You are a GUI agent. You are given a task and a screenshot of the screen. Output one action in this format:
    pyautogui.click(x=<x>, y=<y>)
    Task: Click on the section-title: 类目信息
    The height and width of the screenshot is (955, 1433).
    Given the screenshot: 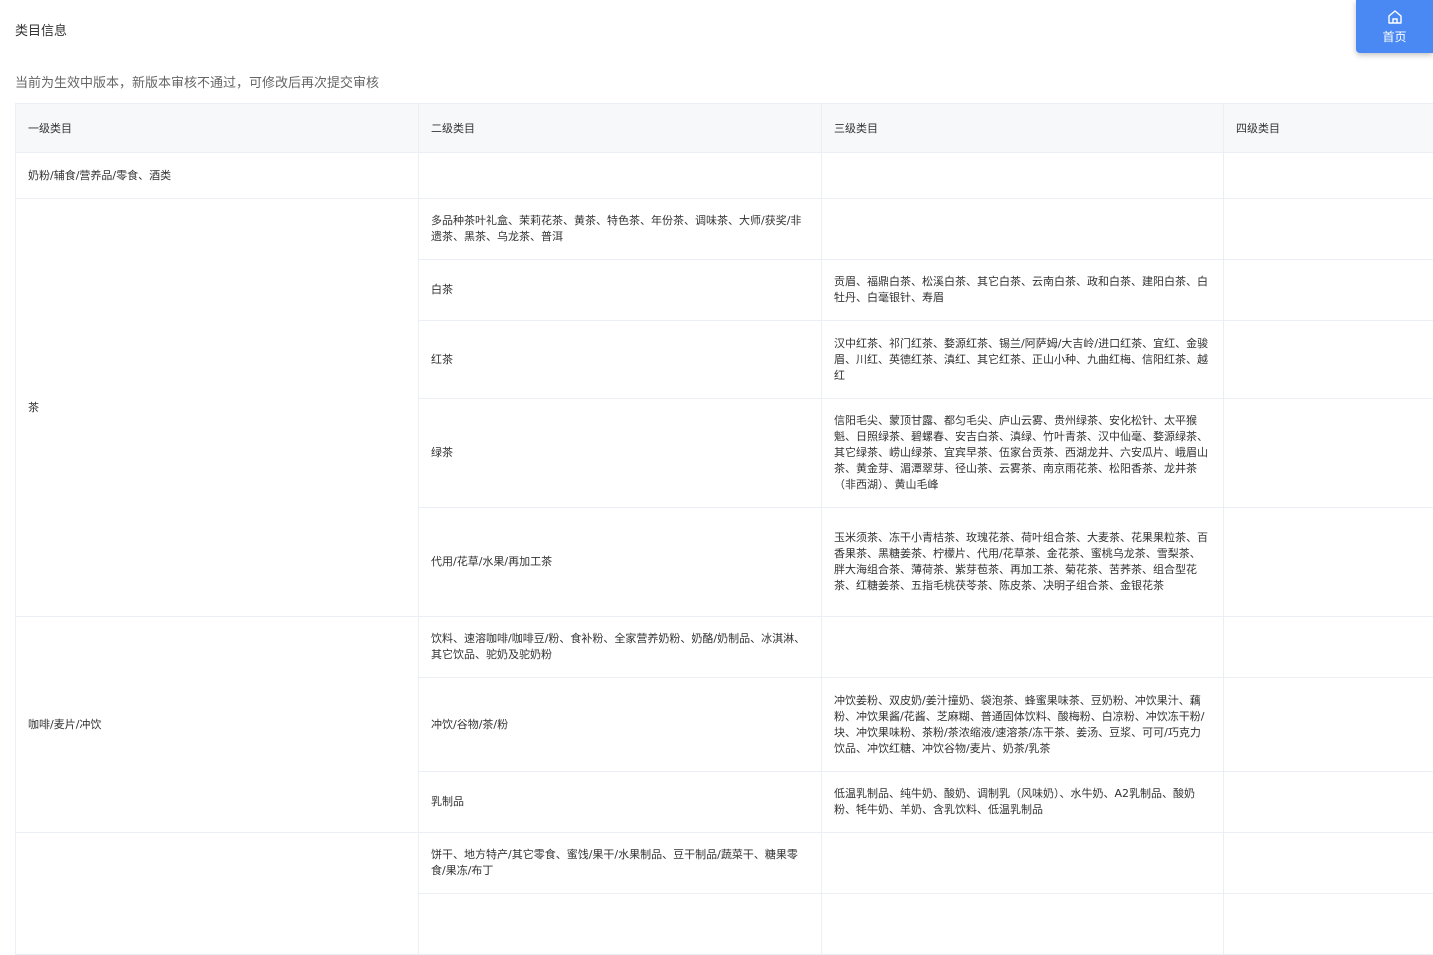 What is the action you would take?
    pyautogui.click(x=41, y=29)
    